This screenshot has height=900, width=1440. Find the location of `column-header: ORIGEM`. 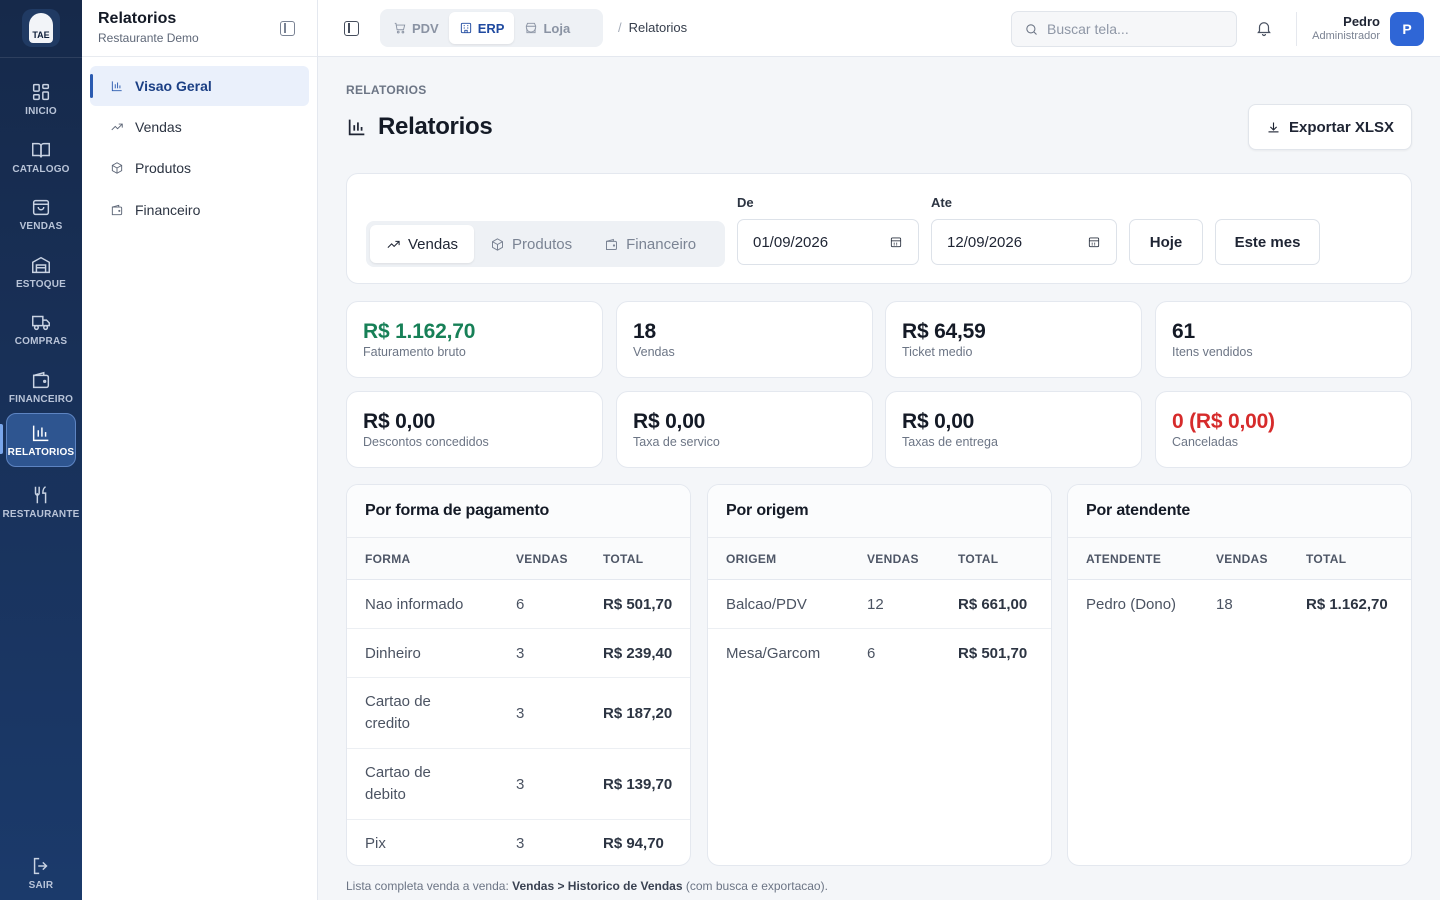

column-header: ORIGEM is located at coordinates (751, 558).